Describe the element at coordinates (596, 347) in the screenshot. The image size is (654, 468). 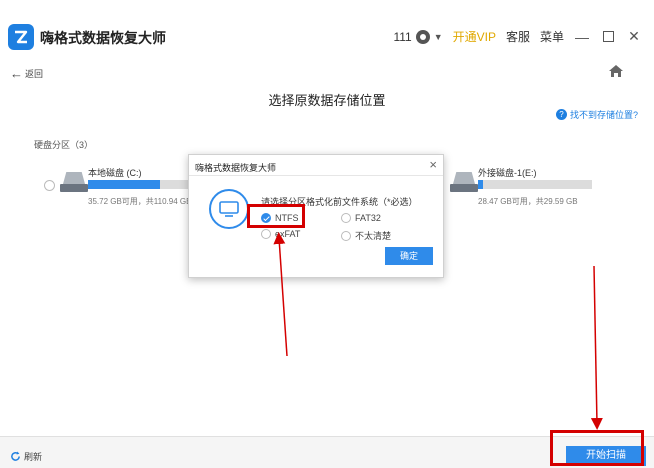
I see `annotation-arrow-start` at that location.